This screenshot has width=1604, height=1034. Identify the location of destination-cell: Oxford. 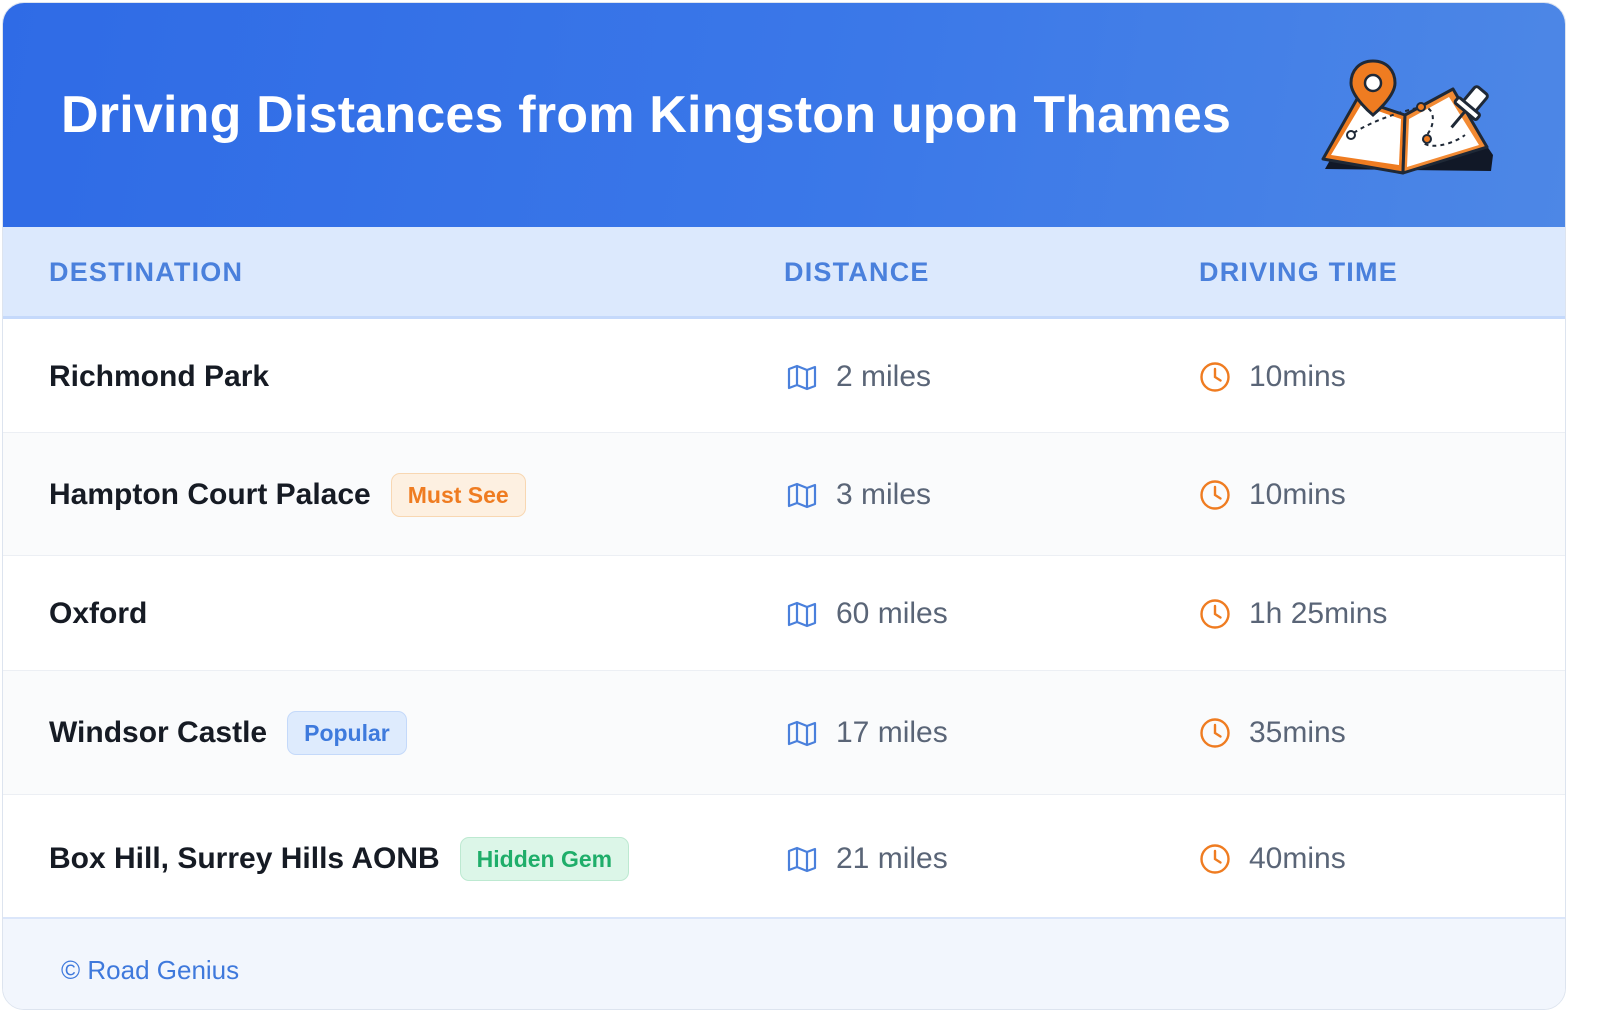
(98, 614).